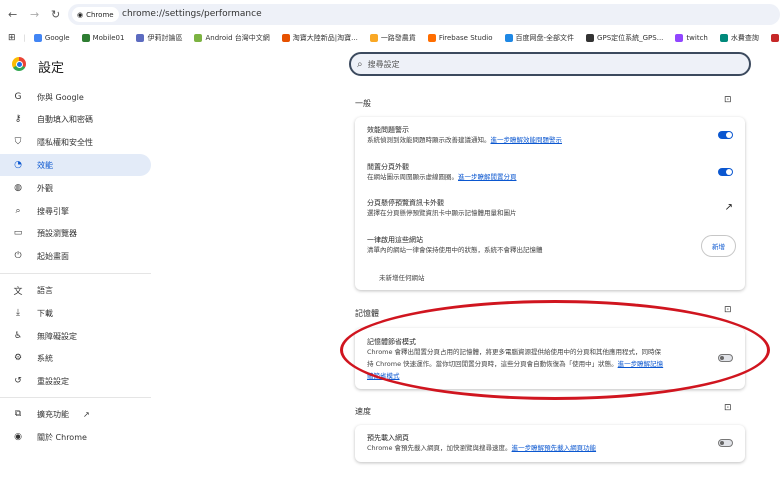 This screenshot has height=489, width=780. Describe the element at coordinates (554, 448) in the screenshot. I see `learn-more-link: 進一步瞭解預先載入網頁功能` at that location.